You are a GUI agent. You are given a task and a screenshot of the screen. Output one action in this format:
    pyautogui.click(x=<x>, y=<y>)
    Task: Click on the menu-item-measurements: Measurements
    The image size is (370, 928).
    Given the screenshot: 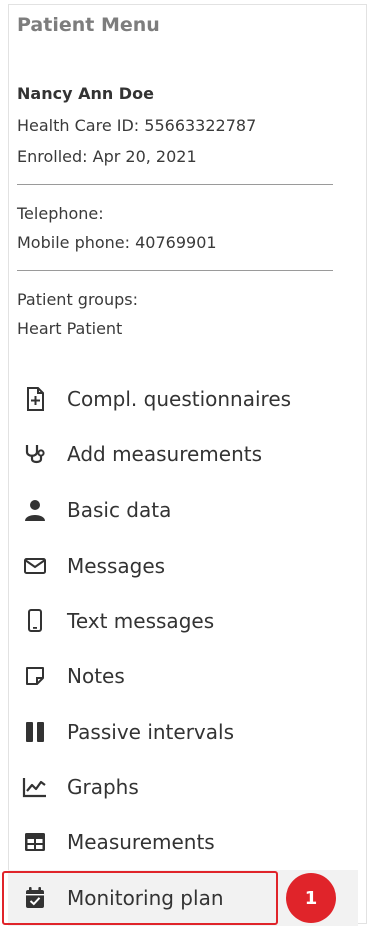 What is the action you would take?
    pyautogui.click(x=183, y=842)
    